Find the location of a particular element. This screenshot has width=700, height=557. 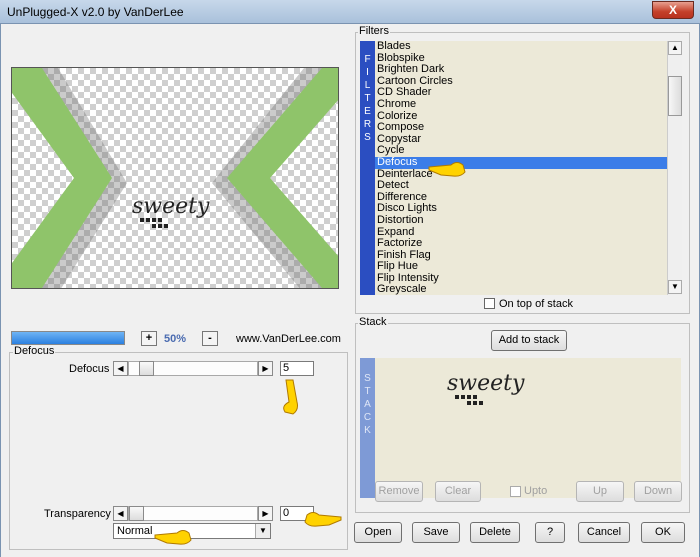

list-item: Deinterlace is located at coordinates (521, 174).